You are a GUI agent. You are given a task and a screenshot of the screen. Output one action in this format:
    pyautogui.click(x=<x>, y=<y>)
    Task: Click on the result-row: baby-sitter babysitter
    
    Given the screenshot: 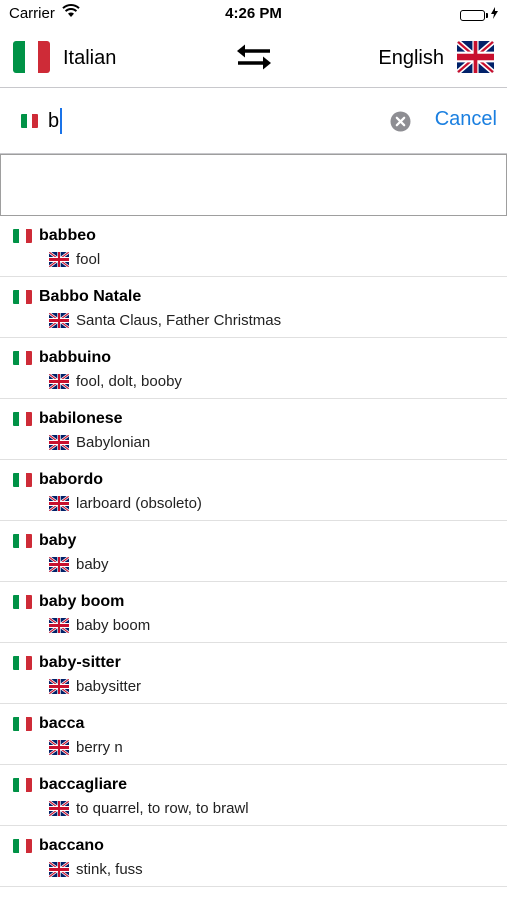 What is the action you would take?
    pyautogui.click(x=253, y=673)
    